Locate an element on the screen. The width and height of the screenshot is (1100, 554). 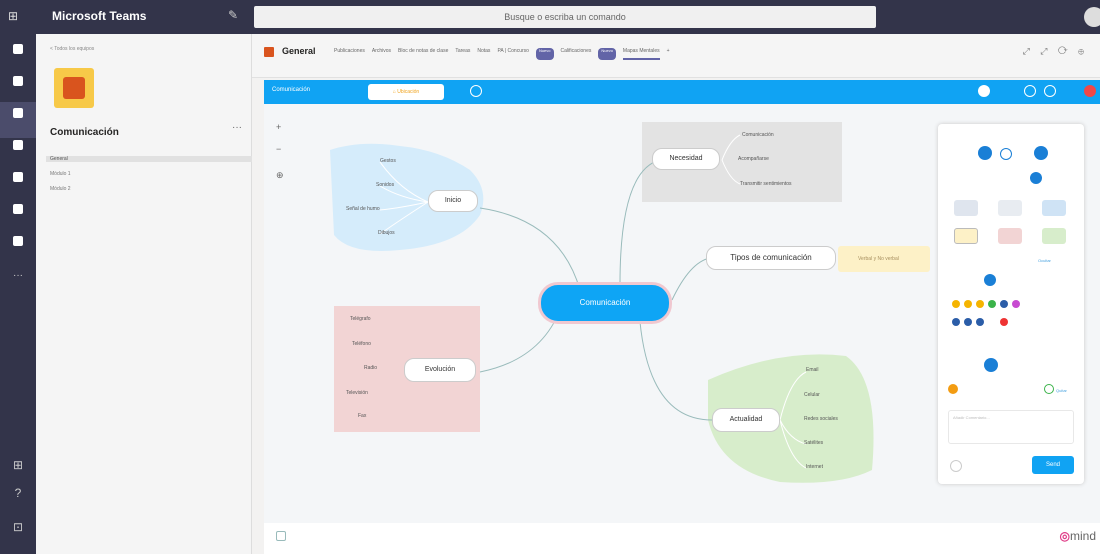
brand-text: mind is located at coordinates (1082, 536).